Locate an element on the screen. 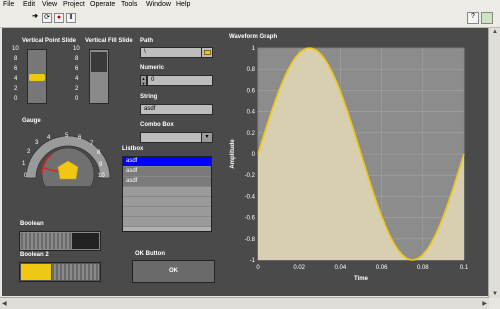 Image resolution: width=500 pixels, height=309 pixels. boolean-label: Boolean is located at coordinates (32, 224).